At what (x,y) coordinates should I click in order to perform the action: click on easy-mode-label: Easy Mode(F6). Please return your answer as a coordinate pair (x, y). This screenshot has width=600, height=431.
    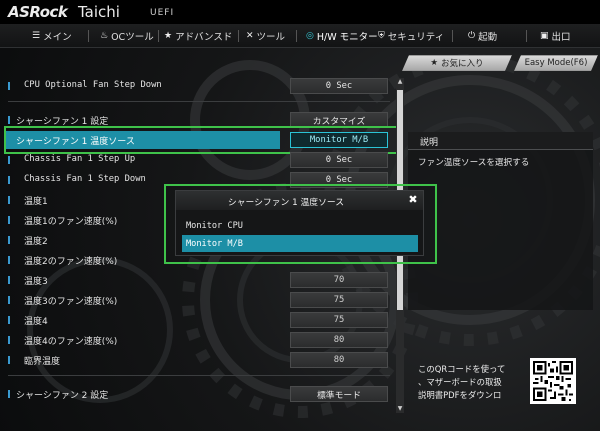
    Looking at the image, I should click on (556, 63).